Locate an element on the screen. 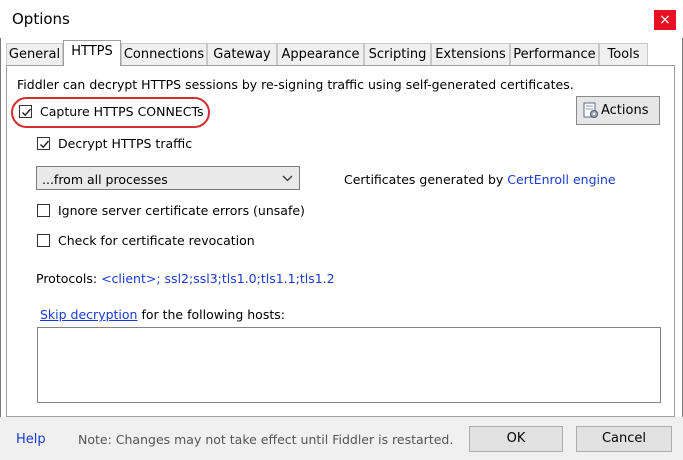 The height and width of the screenshot is (460, 683). process-filter-select: ...from all processes is located at coordinates (168, 178).